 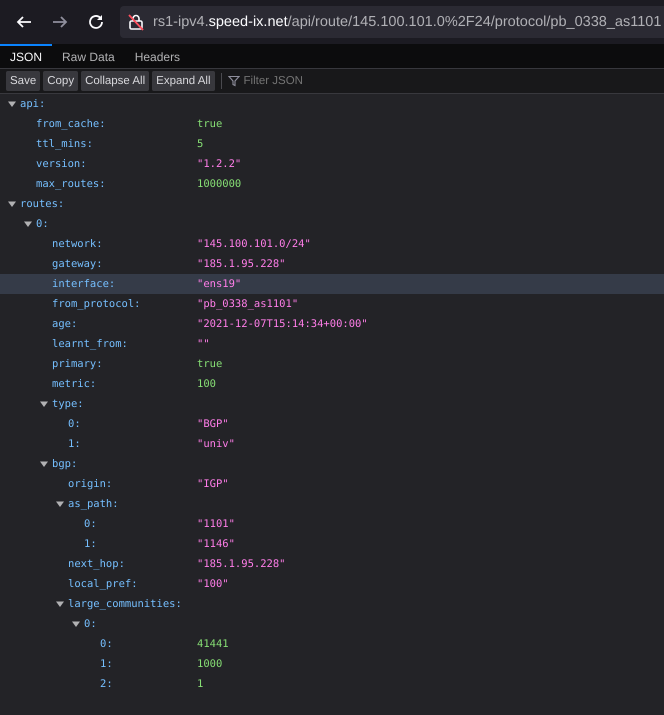 I want to click on json-key: metric:, so click(x=74, y=384).